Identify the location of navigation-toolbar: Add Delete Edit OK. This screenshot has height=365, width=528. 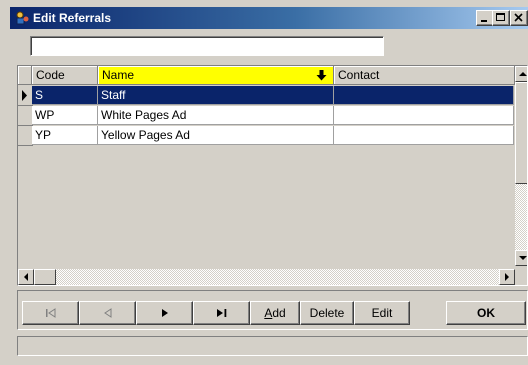
(272, 310).